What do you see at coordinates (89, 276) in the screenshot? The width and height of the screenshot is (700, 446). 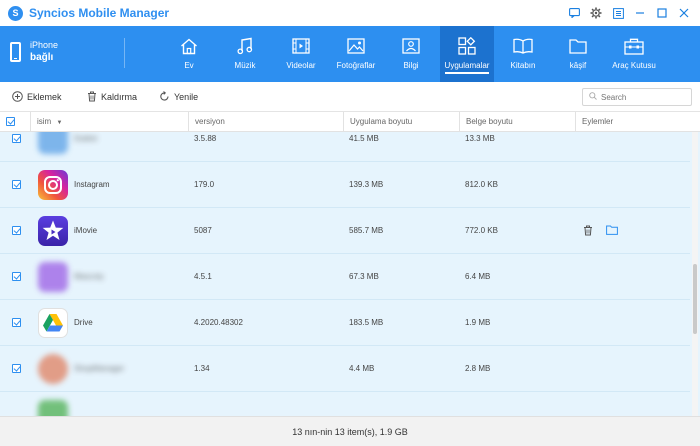 I see `app-name: Mascoty` at bounding box center [89, 276].